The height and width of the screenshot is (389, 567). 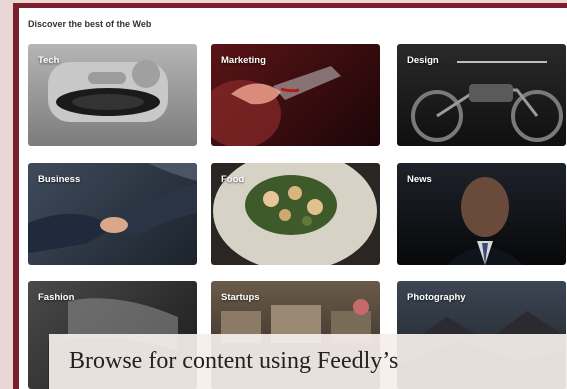 I want to click on category-tile-news: News, so click(x=481, y=214).